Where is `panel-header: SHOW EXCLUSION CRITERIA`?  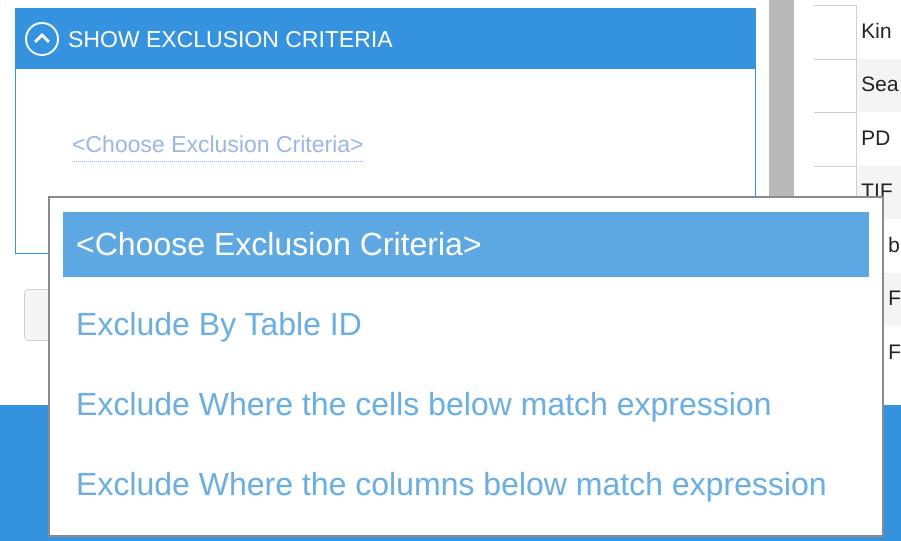 panel-header: SHOW EXCLUSION CRITERIA is located at coordinates (386, 39).